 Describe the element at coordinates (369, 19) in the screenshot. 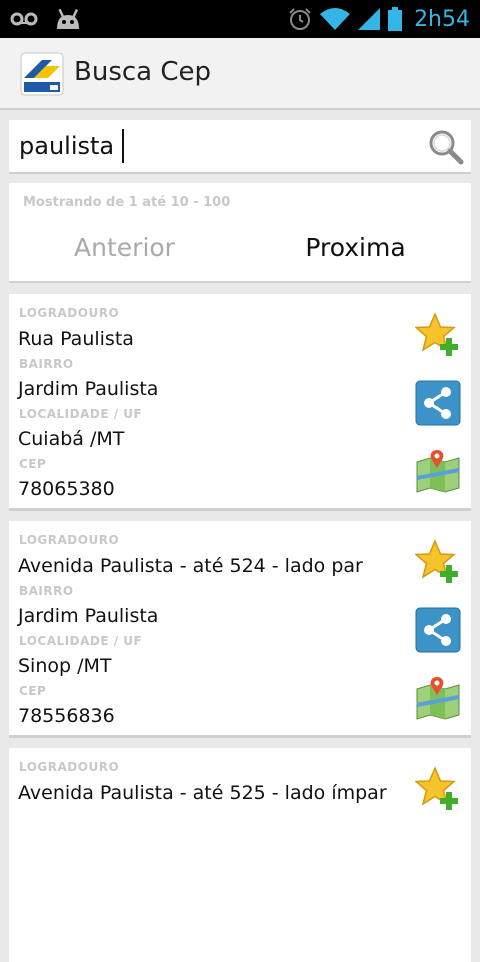

I see `signal-icon` at that location.